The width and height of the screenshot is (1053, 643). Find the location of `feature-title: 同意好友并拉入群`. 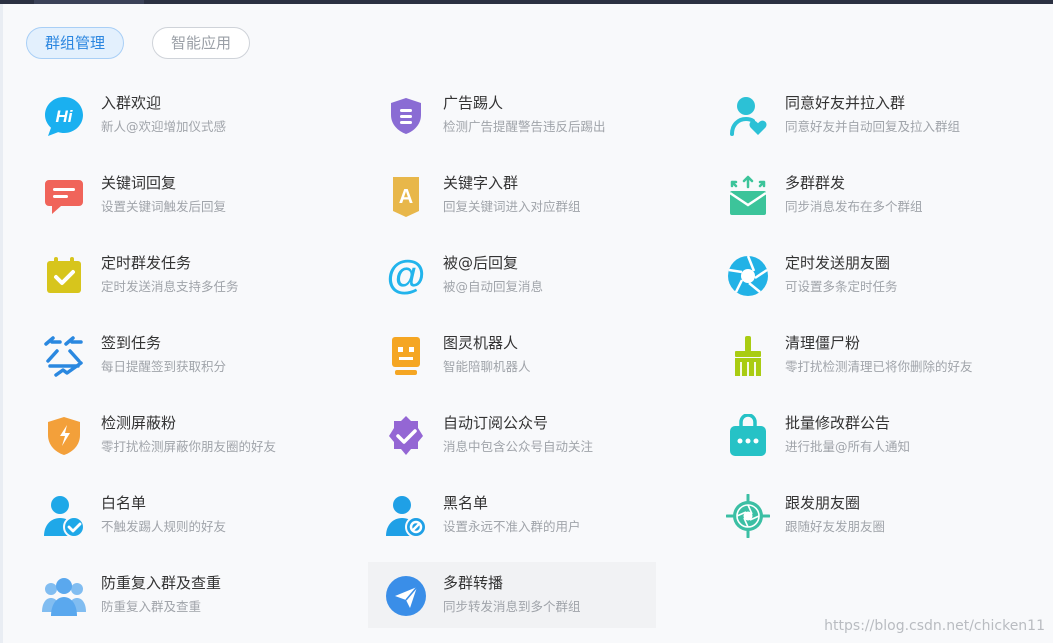

feature-title: 同意好友并拉入群 is located at coordinates (845, 103).